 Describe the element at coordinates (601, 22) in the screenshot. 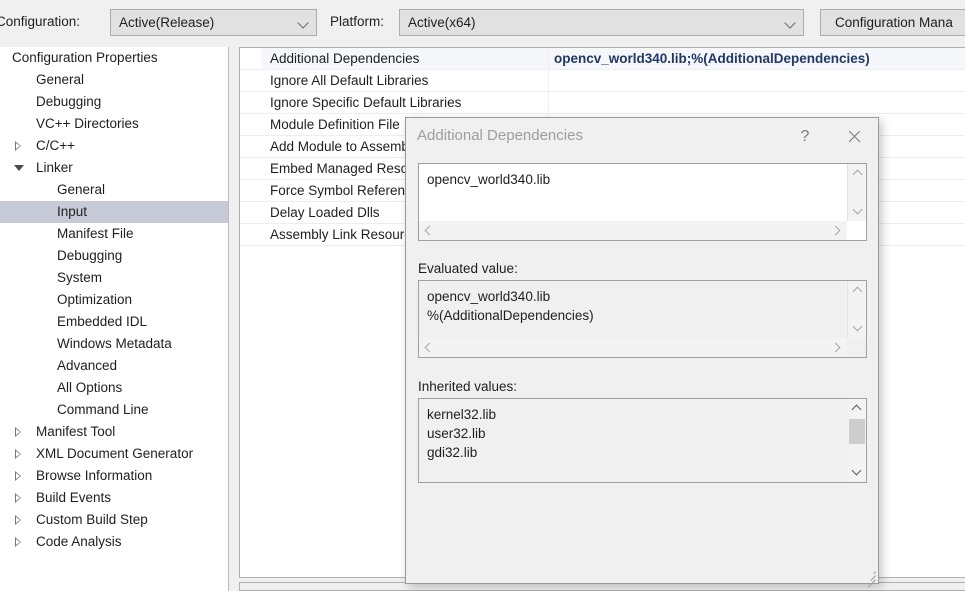

I see `platform-dropdown: Active(x64)` at that location.